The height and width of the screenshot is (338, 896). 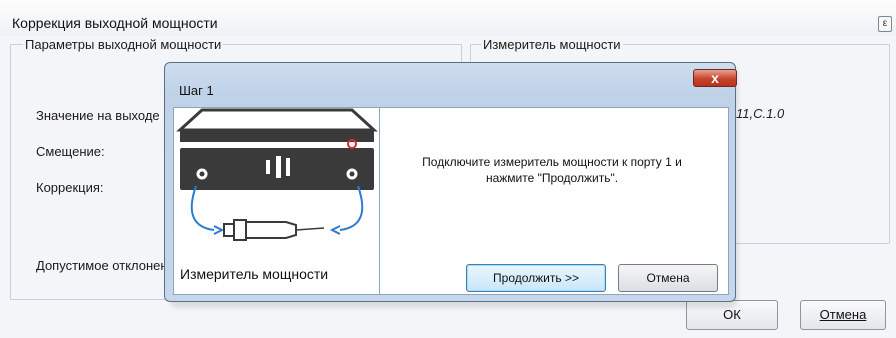 What do you see at coordinates (668, 278) in the screenshot?
I see `dialog-cancel-button: Отмена` at bounding box center [668, 278].